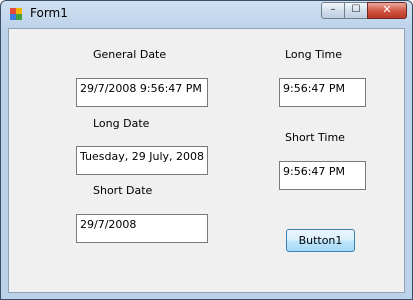 The height and width of the screenshot is (300, 413). Describe the element at coordinates (16, 14) in the screenshot. I see `form-icon` at that location.